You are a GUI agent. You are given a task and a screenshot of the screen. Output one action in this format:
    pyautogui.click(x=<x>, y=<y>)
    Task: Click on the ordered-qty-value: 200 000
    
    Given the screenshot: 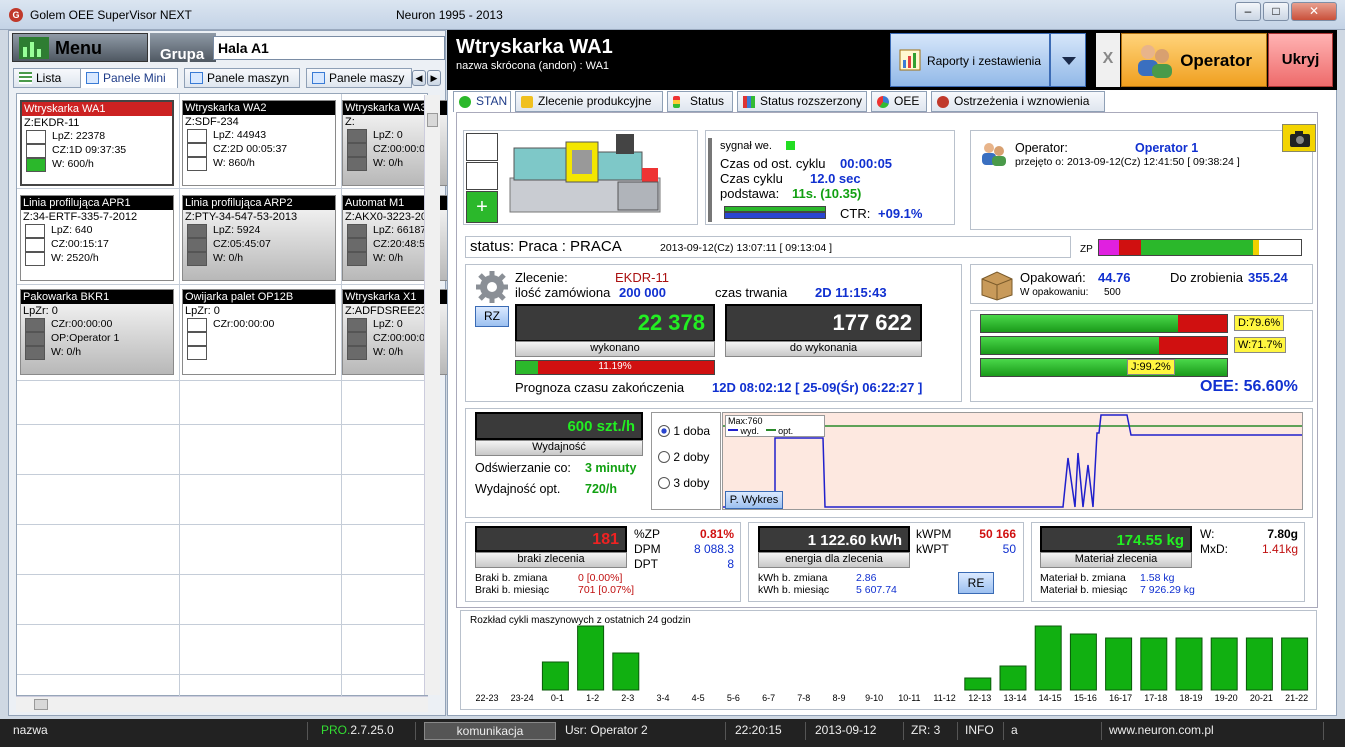 What is the action you would take?
    pyautogui.click(x=642, y=292)
    